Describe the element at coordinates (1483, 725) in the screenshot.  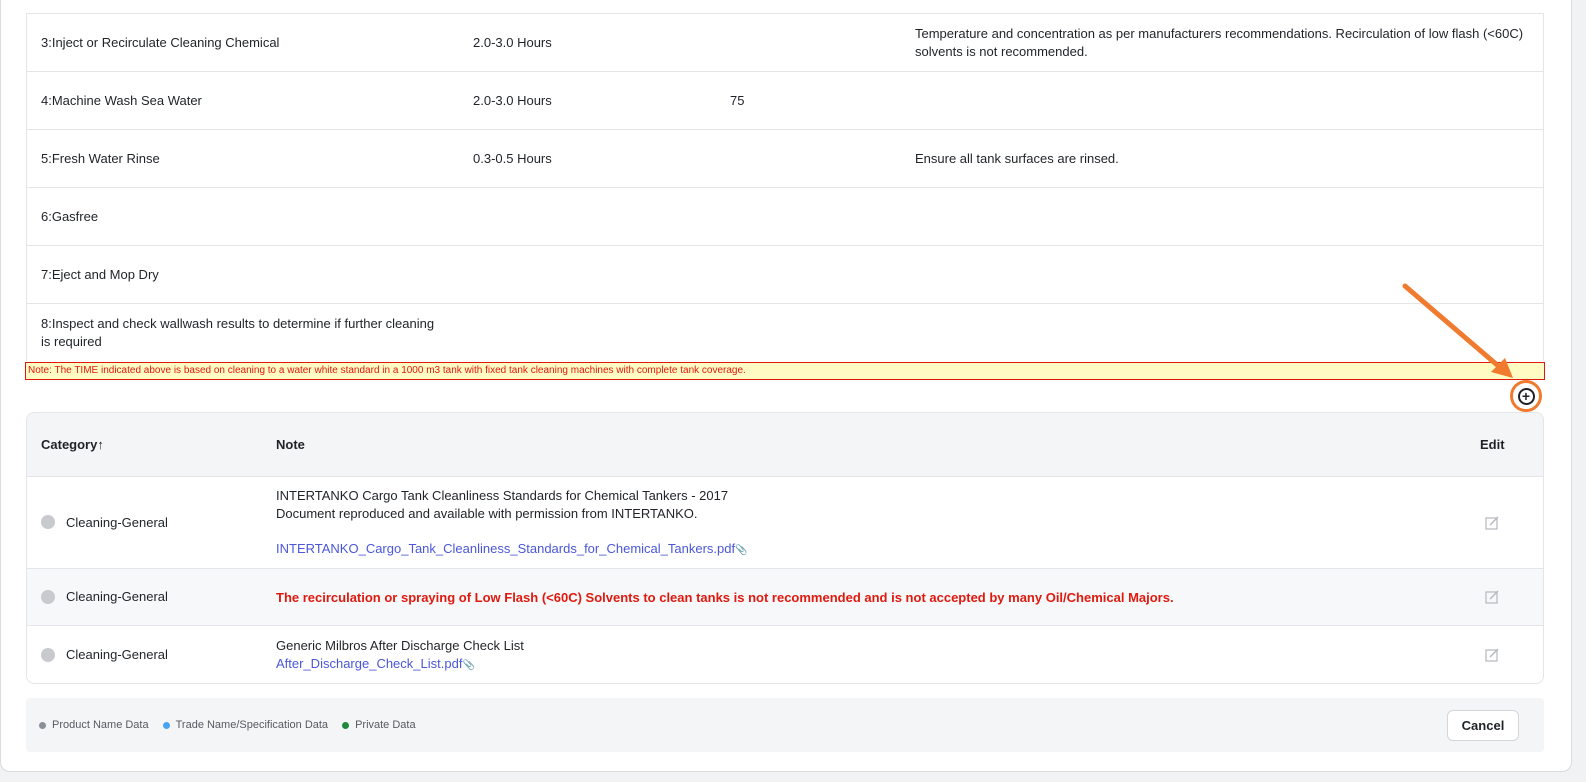
I see `cancel-button: Cancel` at that location.